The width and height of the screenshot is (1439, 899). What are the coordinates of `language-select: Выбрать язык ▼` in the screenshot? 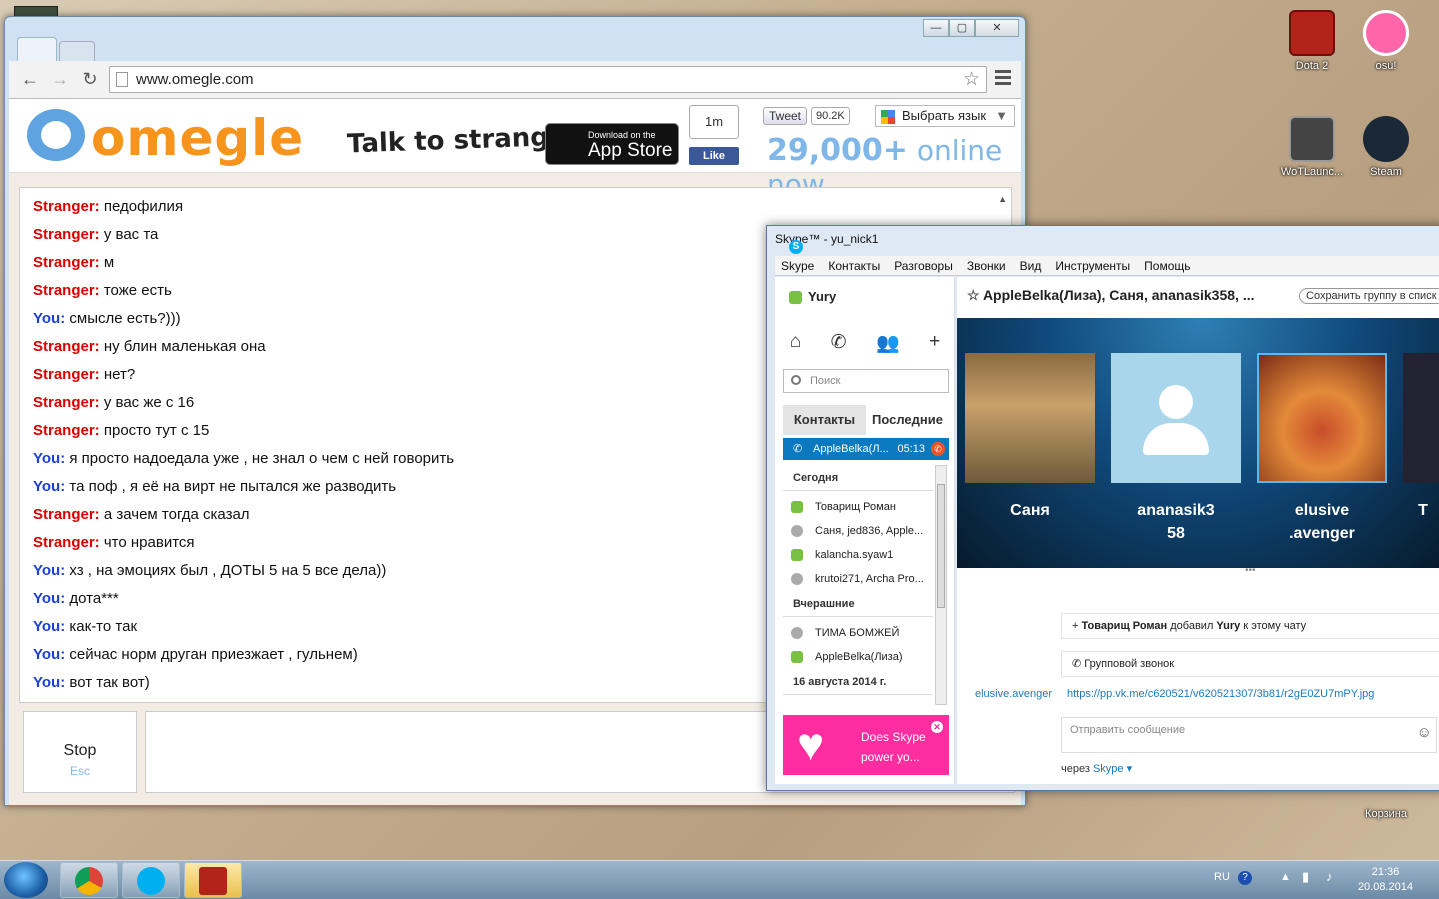 It's located at (945, 116).